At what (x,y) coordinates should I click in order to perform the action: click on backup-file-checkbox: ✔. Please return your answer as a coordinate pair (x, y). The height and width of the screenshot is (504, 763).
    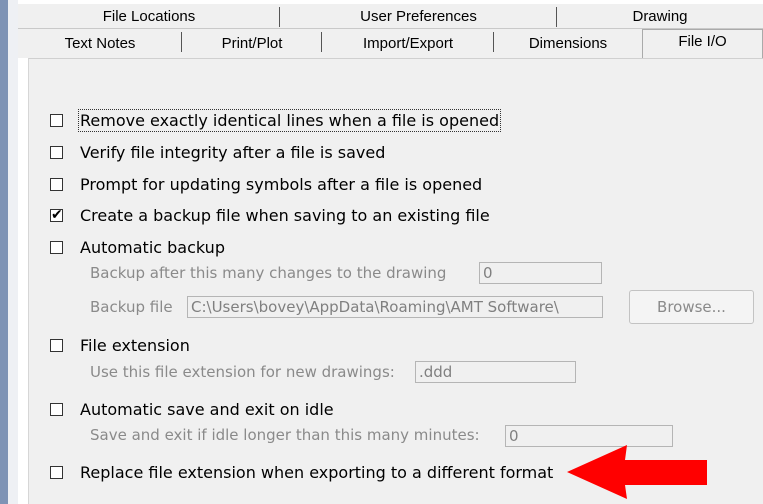
    Looking at the image, I should click on (56, 215).